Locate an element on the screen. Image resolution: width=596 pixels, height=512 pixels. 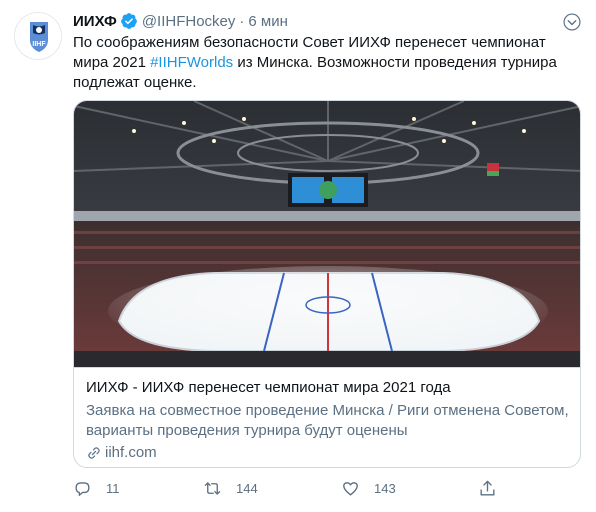
action-bar: 11 144 143 is located at coordinates (288, 488).